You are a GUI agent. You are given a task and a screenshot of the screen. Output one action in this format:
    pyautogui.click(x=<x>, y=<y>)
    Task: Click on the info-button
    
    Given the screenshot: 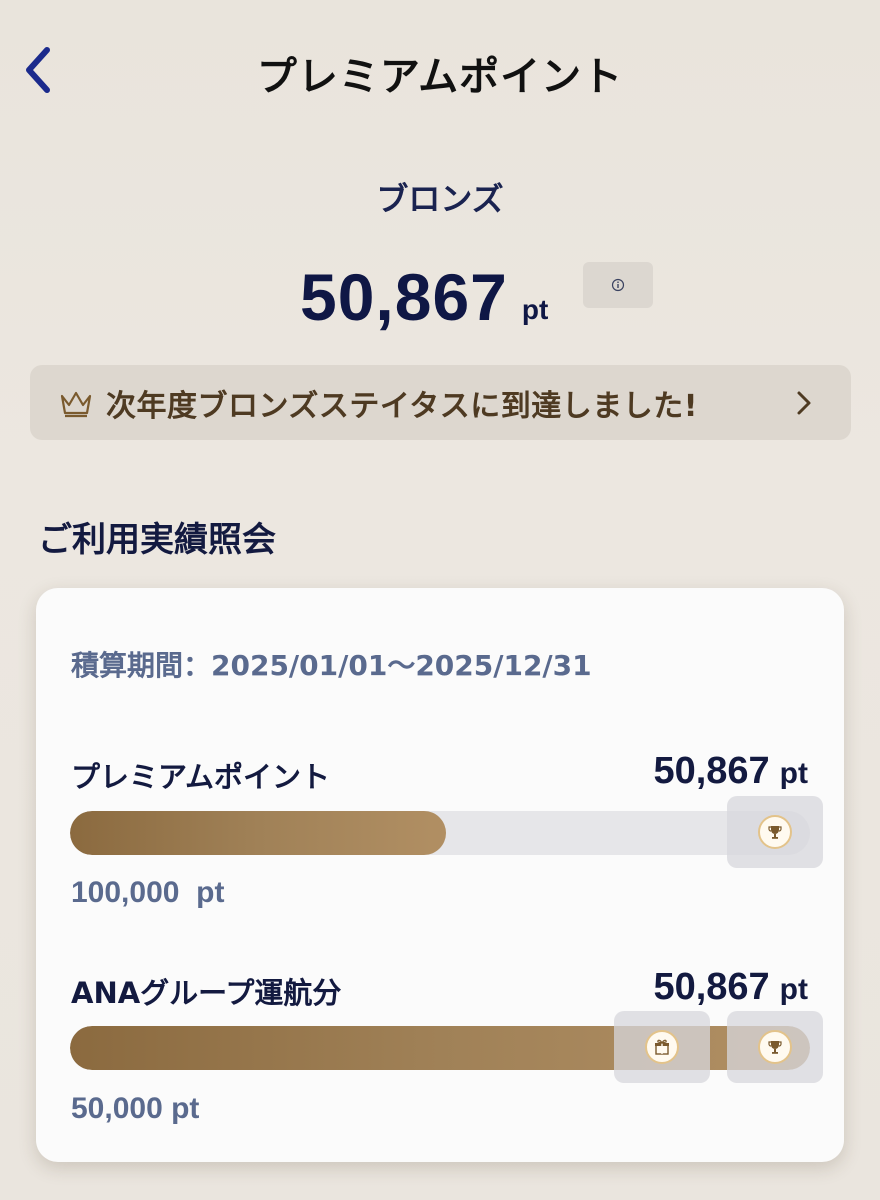 What is the action you would take?
    pyautogui.click(x=618, y=285)
    